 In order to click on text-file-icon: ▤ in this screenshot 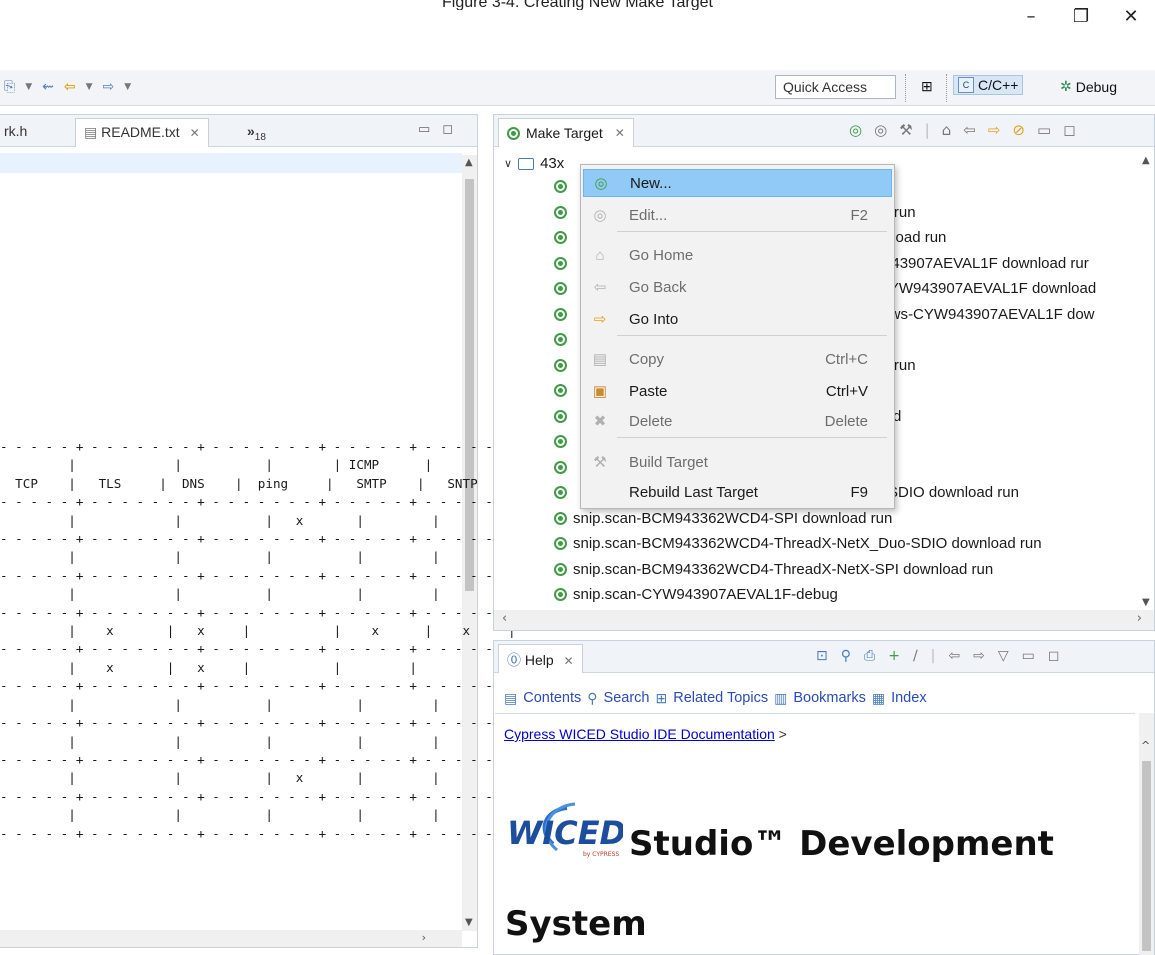, I will do `click(91, 132)`.